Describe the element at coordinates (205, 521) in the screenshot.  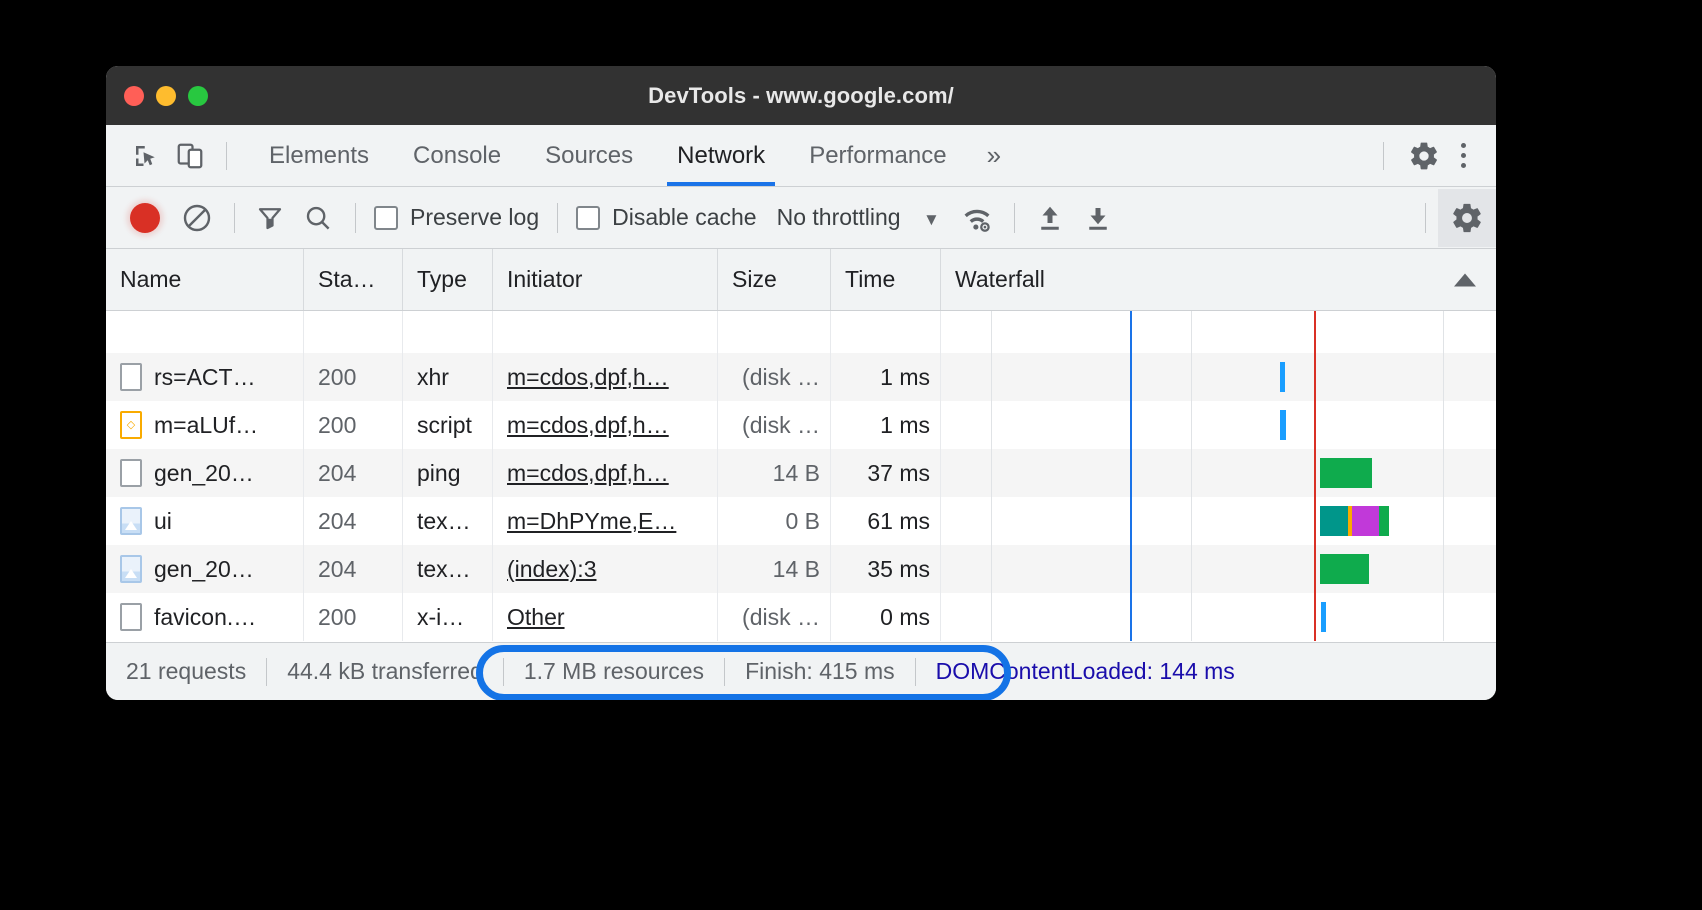
I see `cell-name: ui` at that location.